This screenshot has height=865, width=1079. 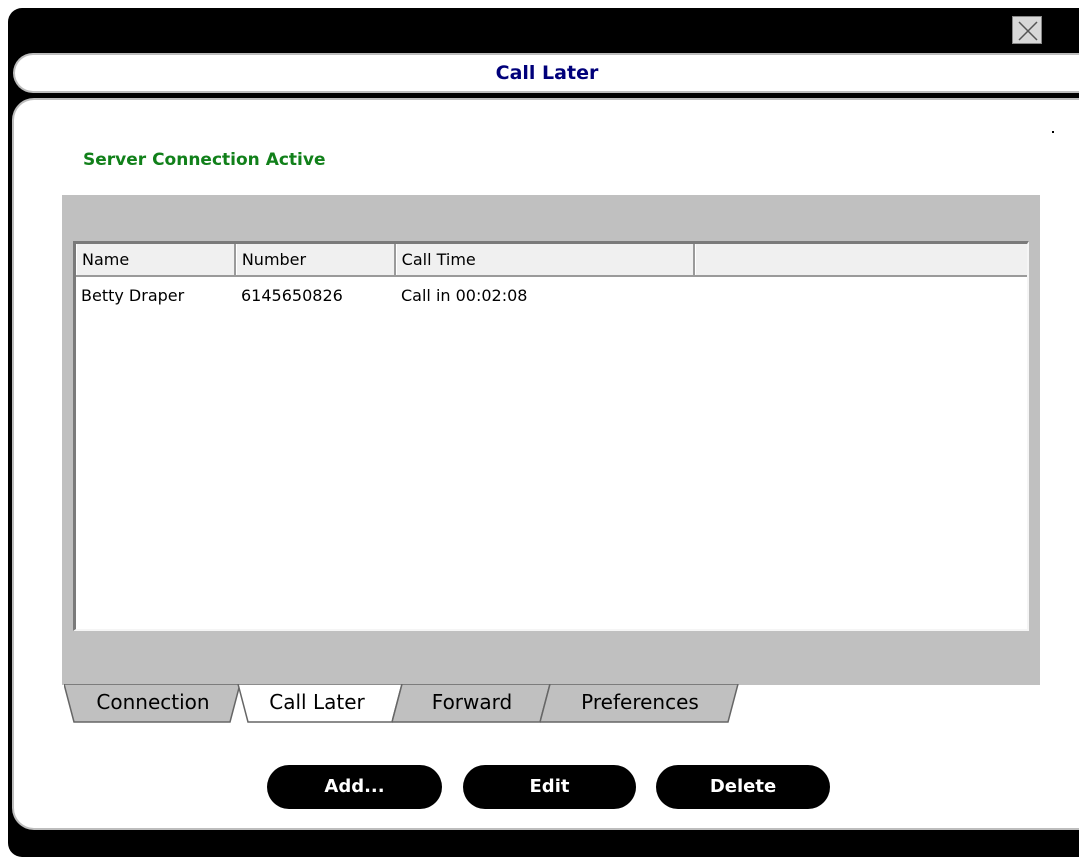 I want to click on close-button, so click(x=1027, y=30).